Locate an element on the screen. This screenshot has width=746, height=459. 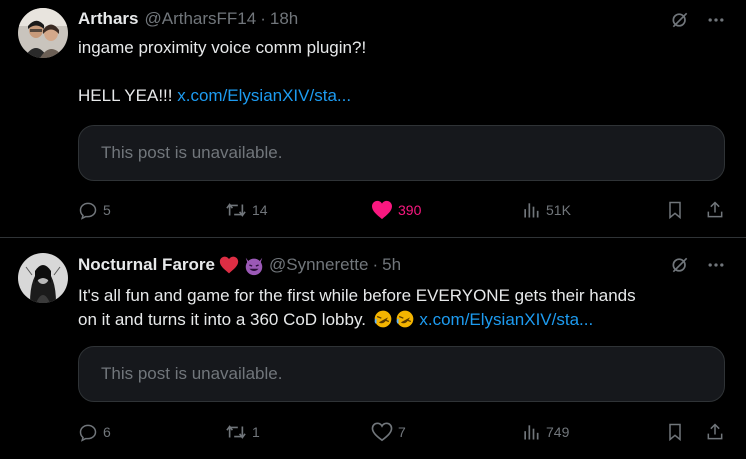
views-button: 749 is located at coordinates (545, 432).